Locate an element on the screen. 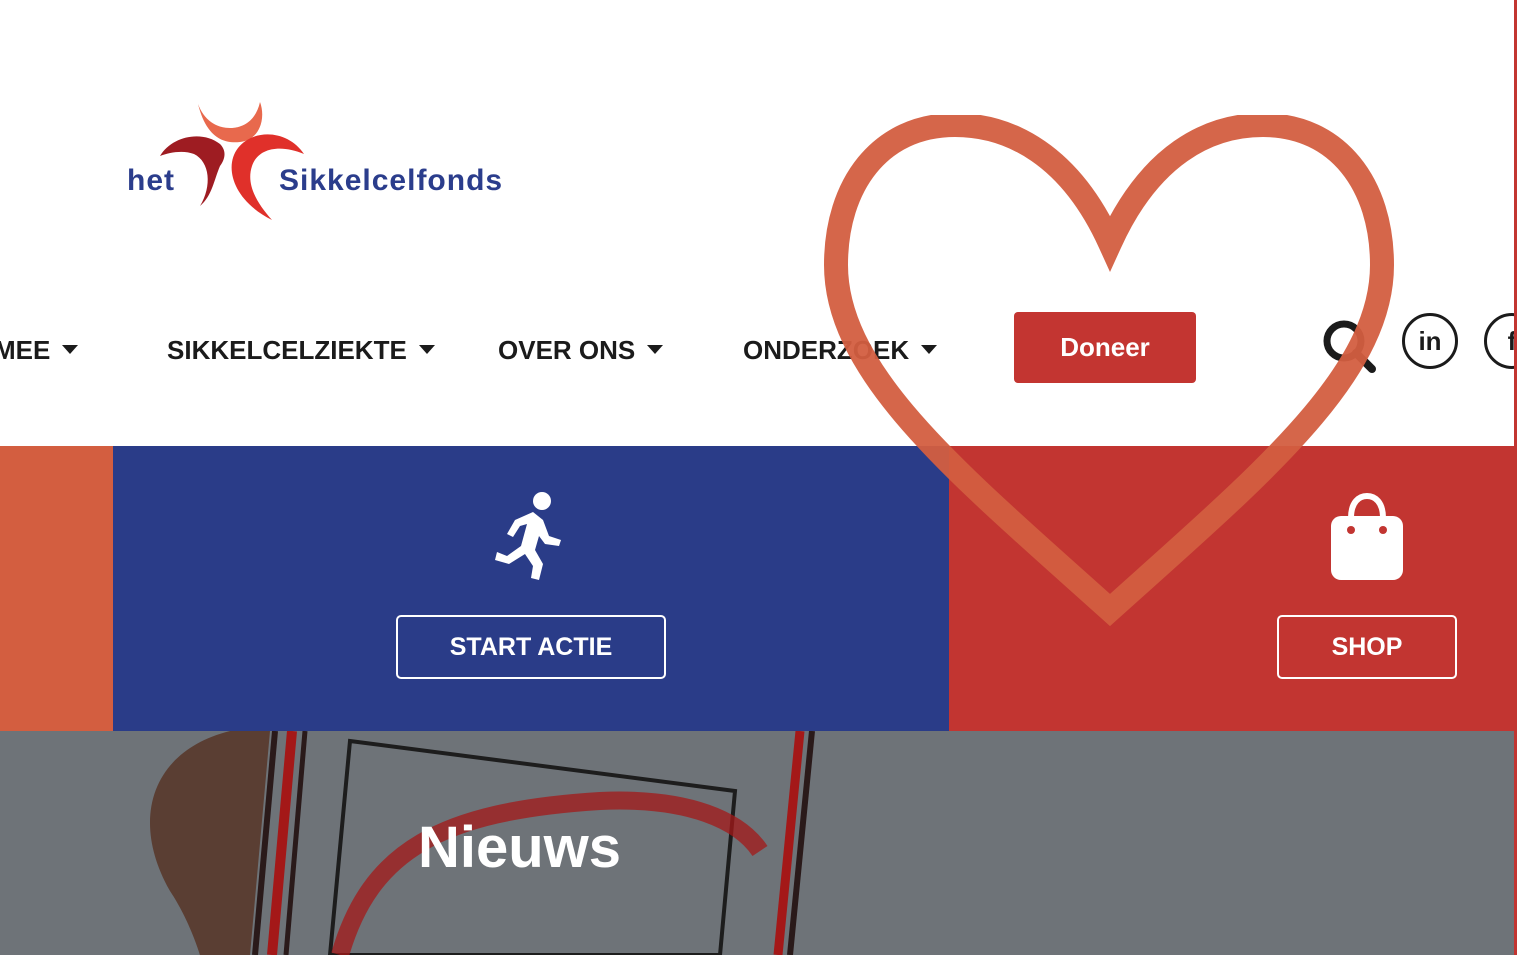 The width and height of the screenshot is (1517, 955). linkedin-icon: in is located at coordinates (1430, 341).